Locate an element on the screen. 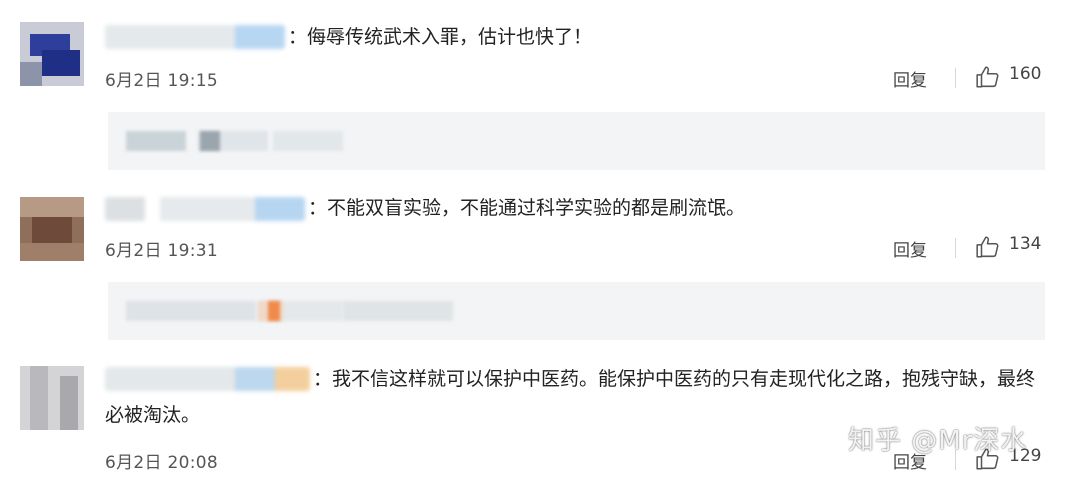 The width and height of the screenshot is (1080, 489). comment-body: ：不能双盲实验，不能通过科学实验的都是刷流氓。 is located at coordinates (527, 208).